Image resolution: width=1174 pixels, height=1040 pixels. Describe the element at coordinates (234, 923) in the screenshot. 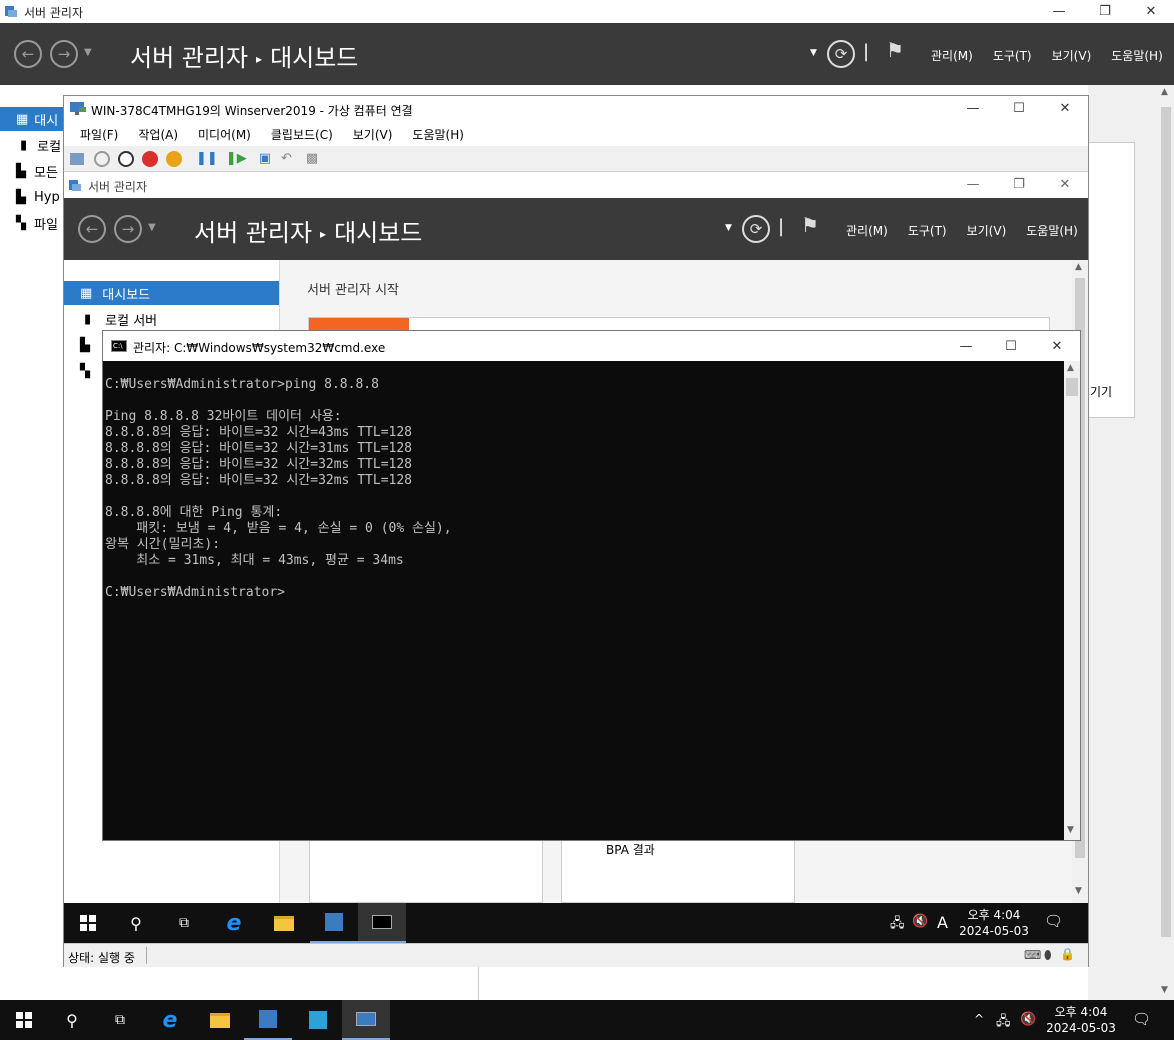

I see `inner-ie-icon: e` at that location.